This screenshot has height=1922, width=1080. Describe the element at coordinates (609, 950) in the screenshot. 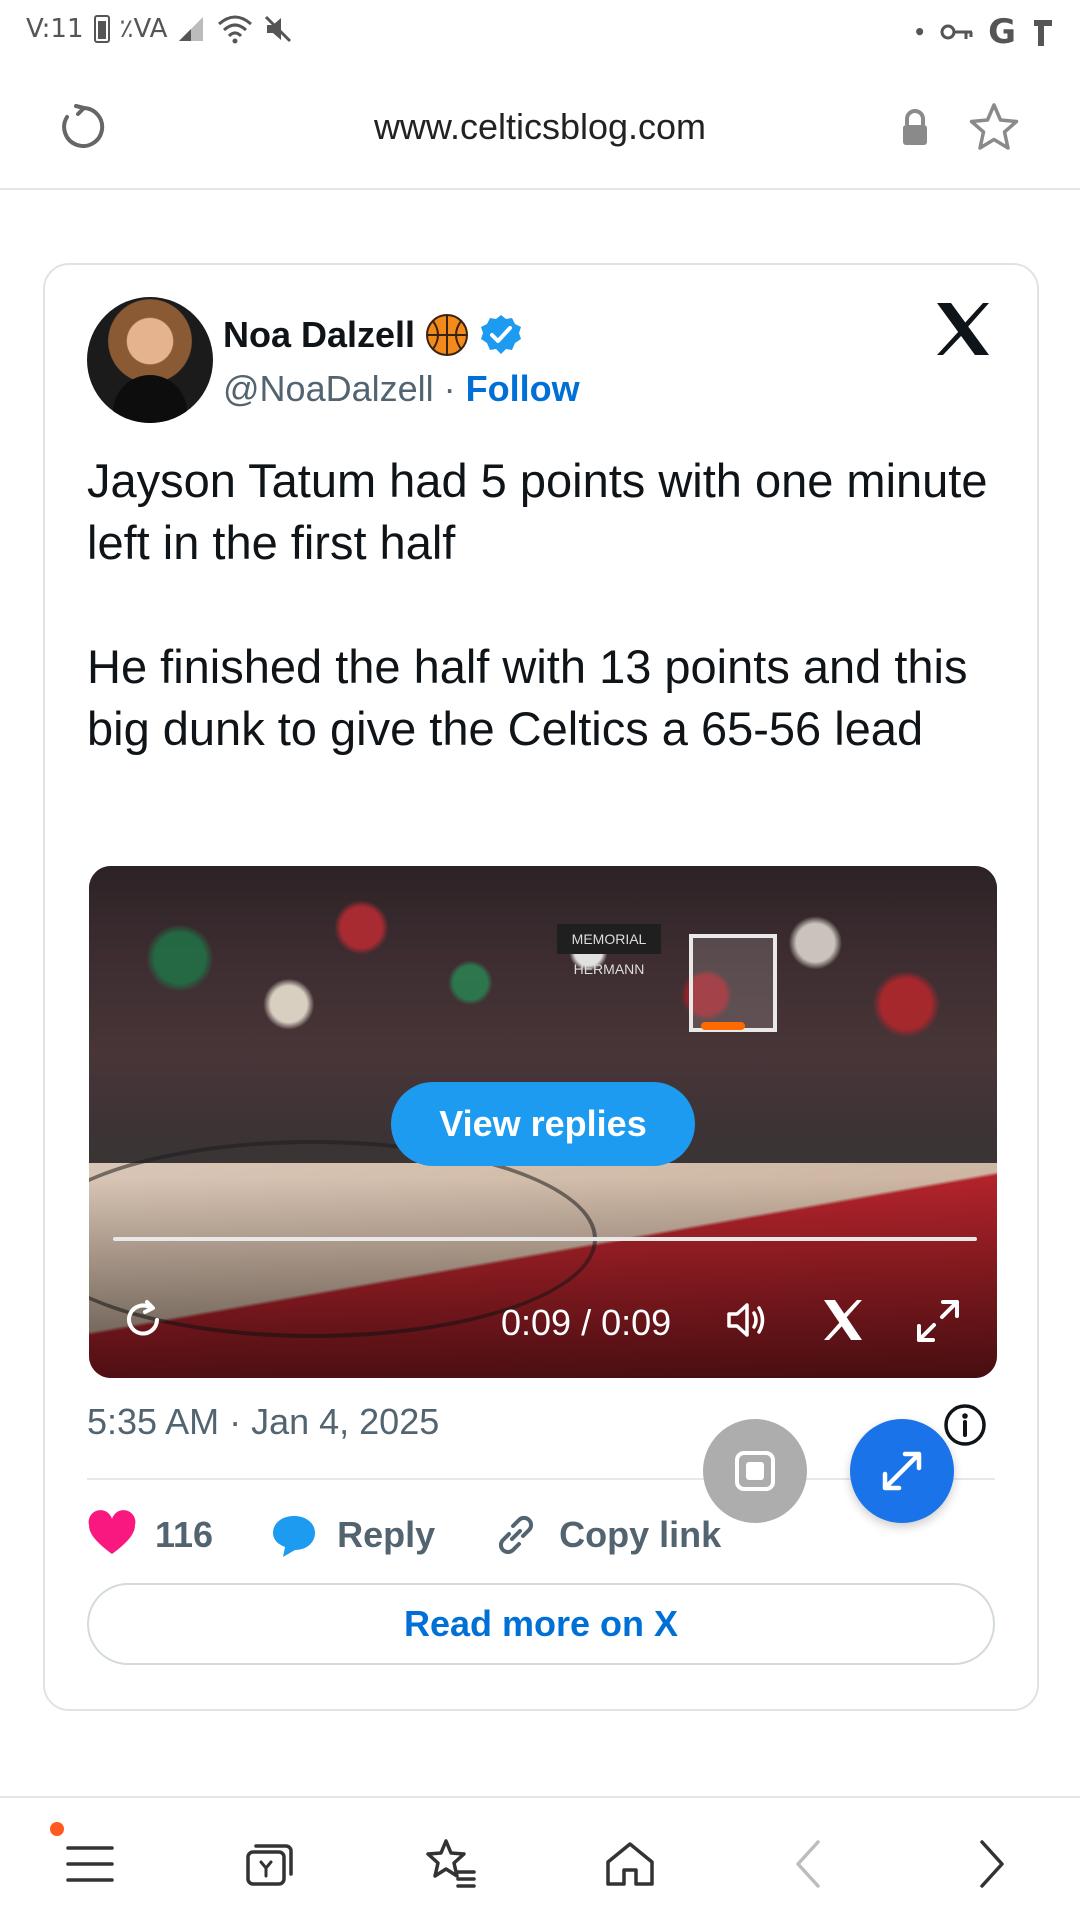

I see `arena-banner: MEMORIAL HERMANN` at that location.